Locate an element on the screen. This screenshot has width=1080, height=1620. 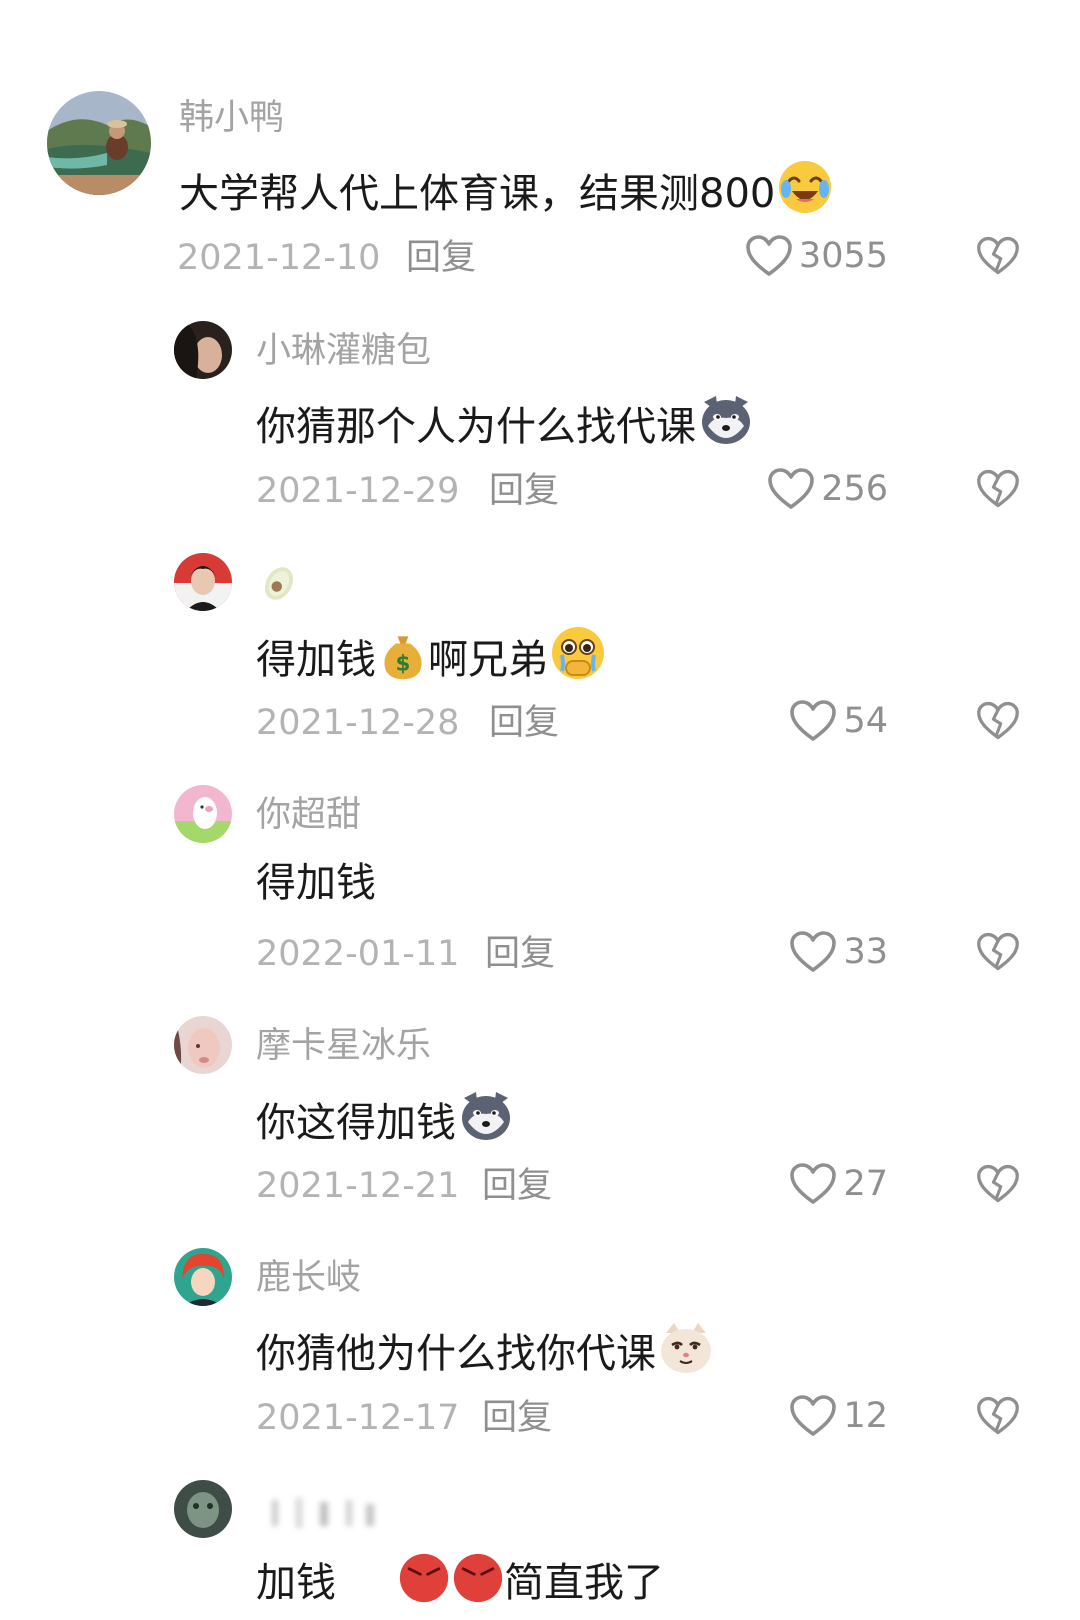
comment-username-redacted is located at coordinates (327, 1513).